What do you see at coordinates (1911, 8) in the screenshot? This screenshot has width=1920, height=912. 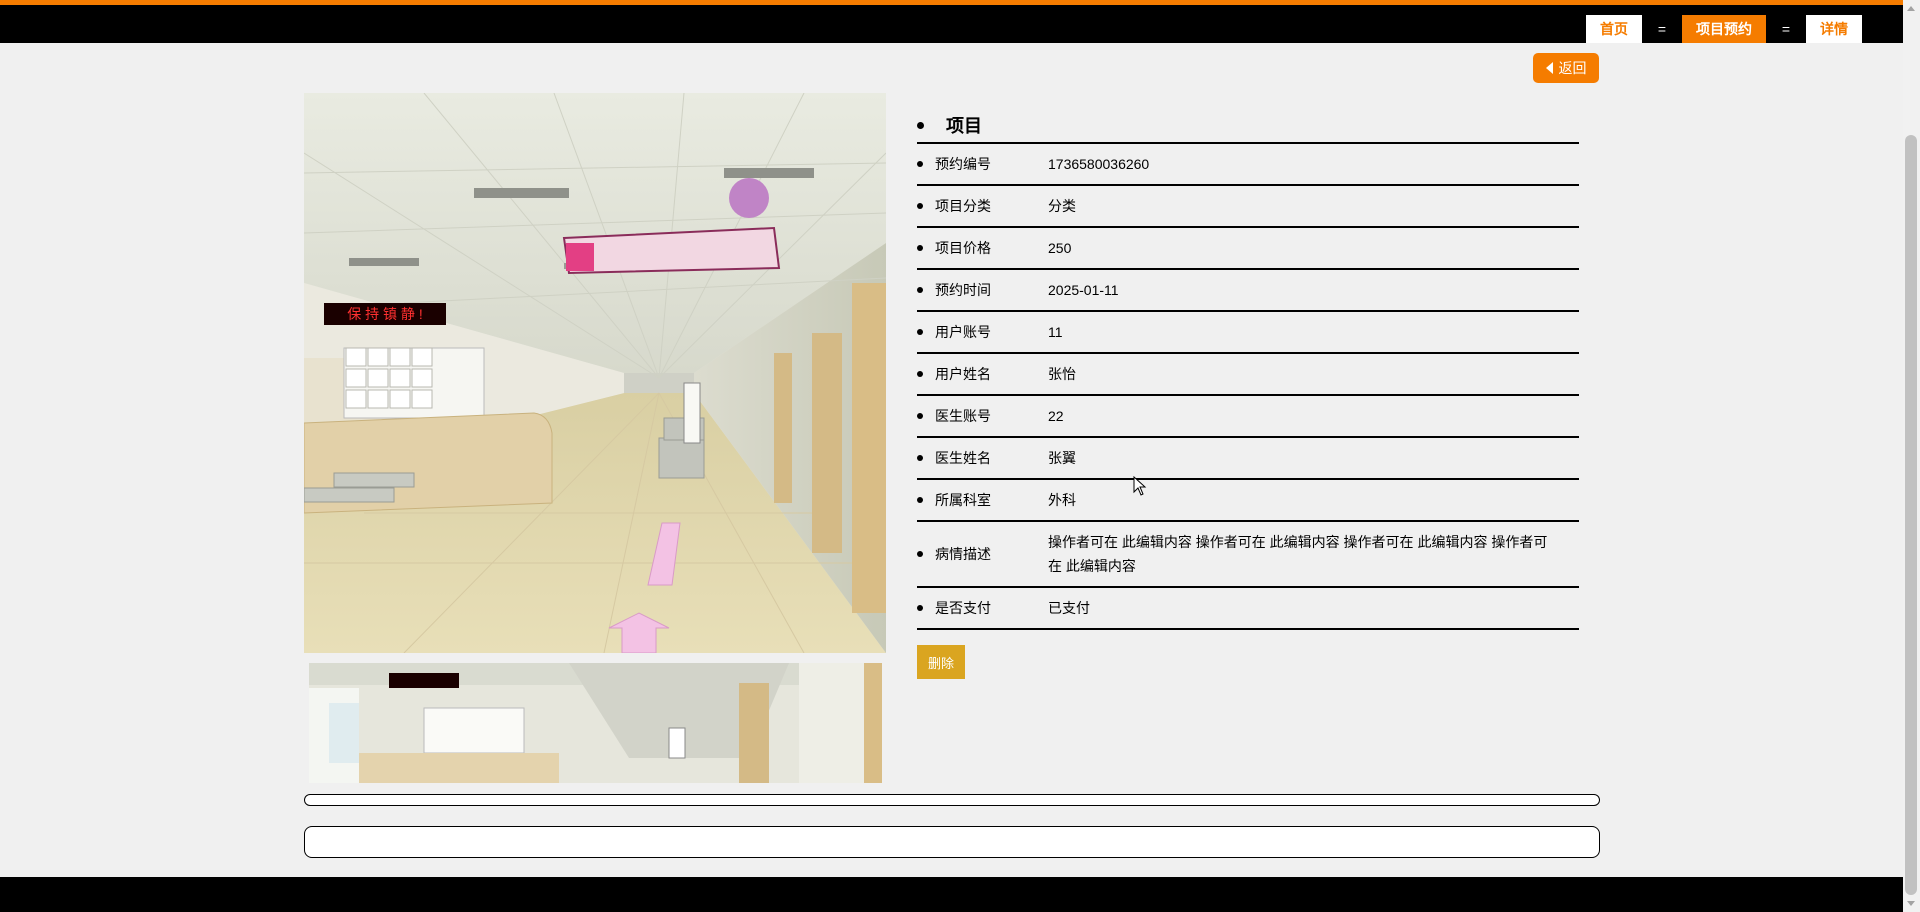 I see `scroll-up-icon` at bounding box center [1911, 8].